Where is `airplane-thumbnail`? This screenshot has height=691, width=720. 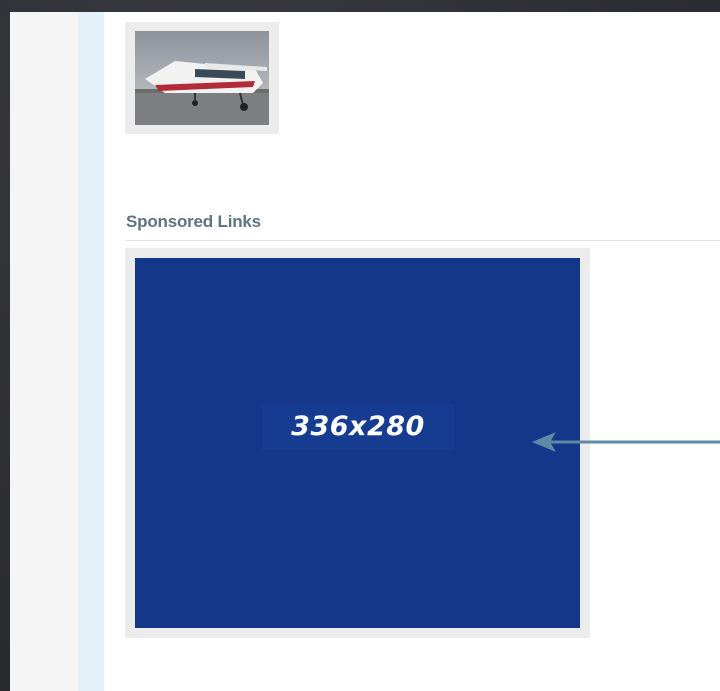 airplane-thumbnail is located at coordinates (202, 78).